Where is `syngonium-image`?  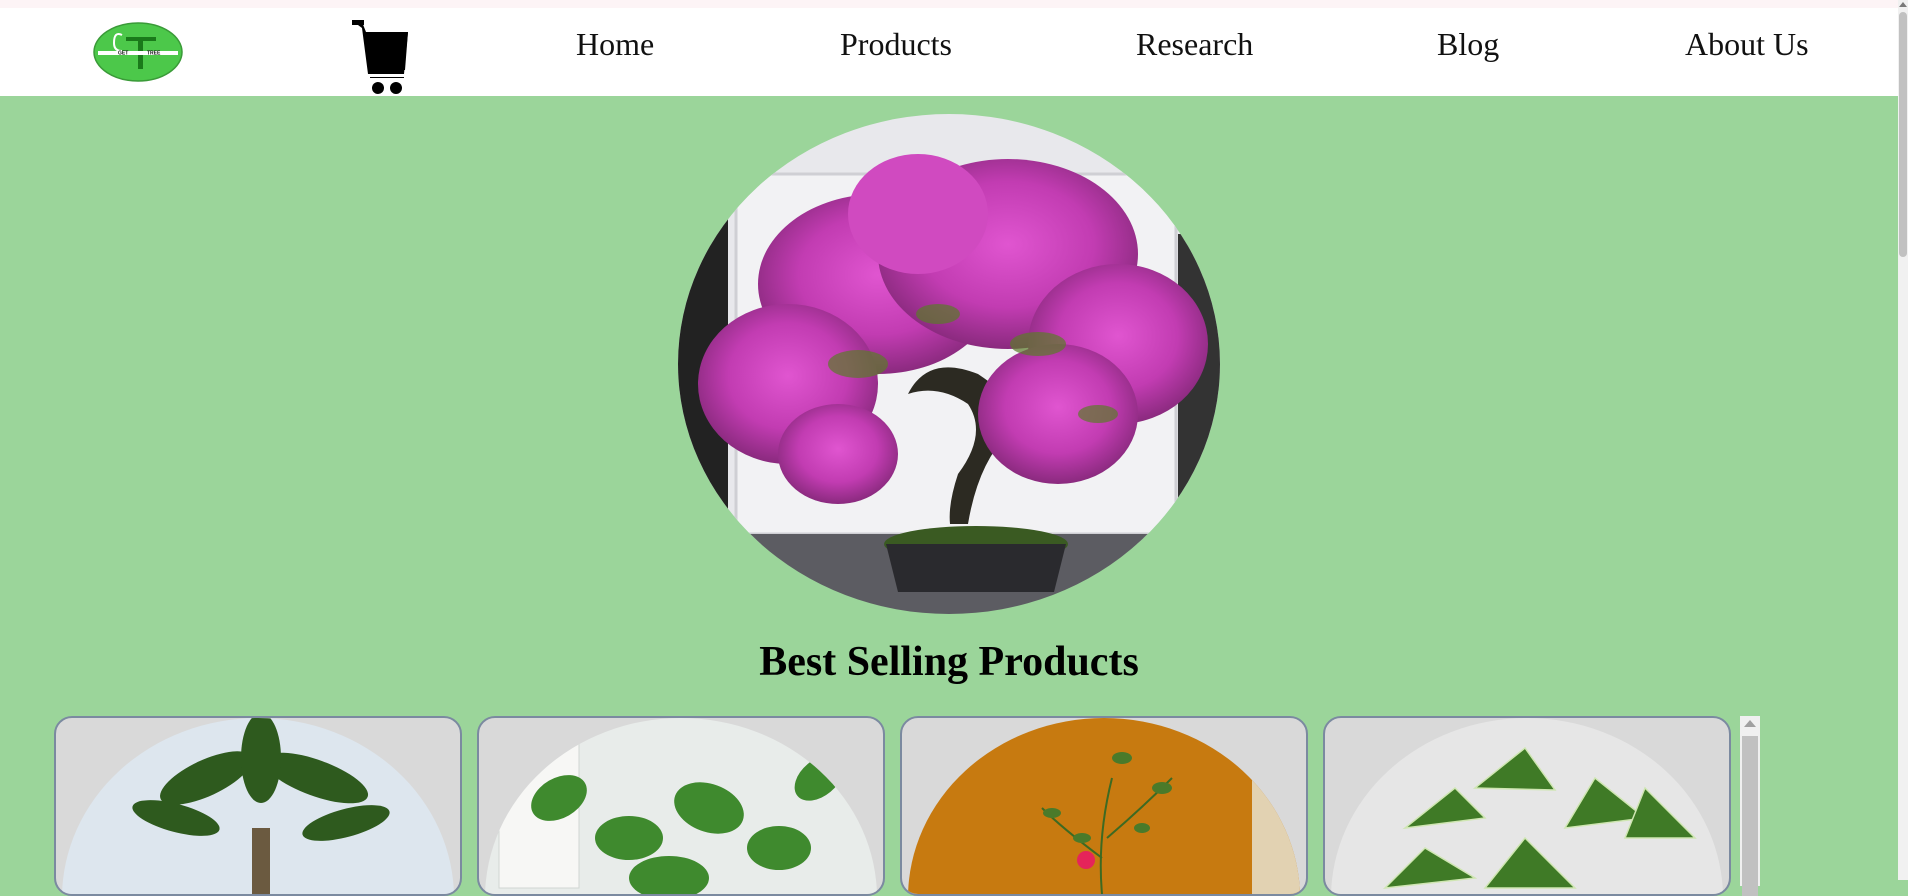 syngonium-image is located at coordinates (1527, 806).